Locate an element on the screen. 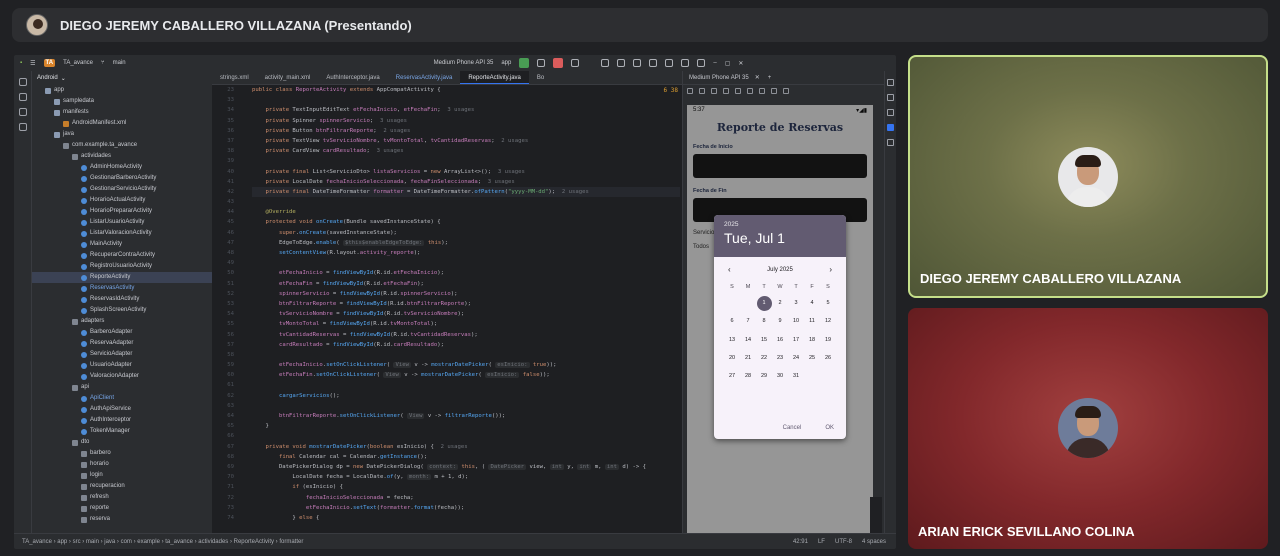 This screenshot has height=556, width=1280. editor-tab: ReservasActivity.java is located at coordinates (424, 77).